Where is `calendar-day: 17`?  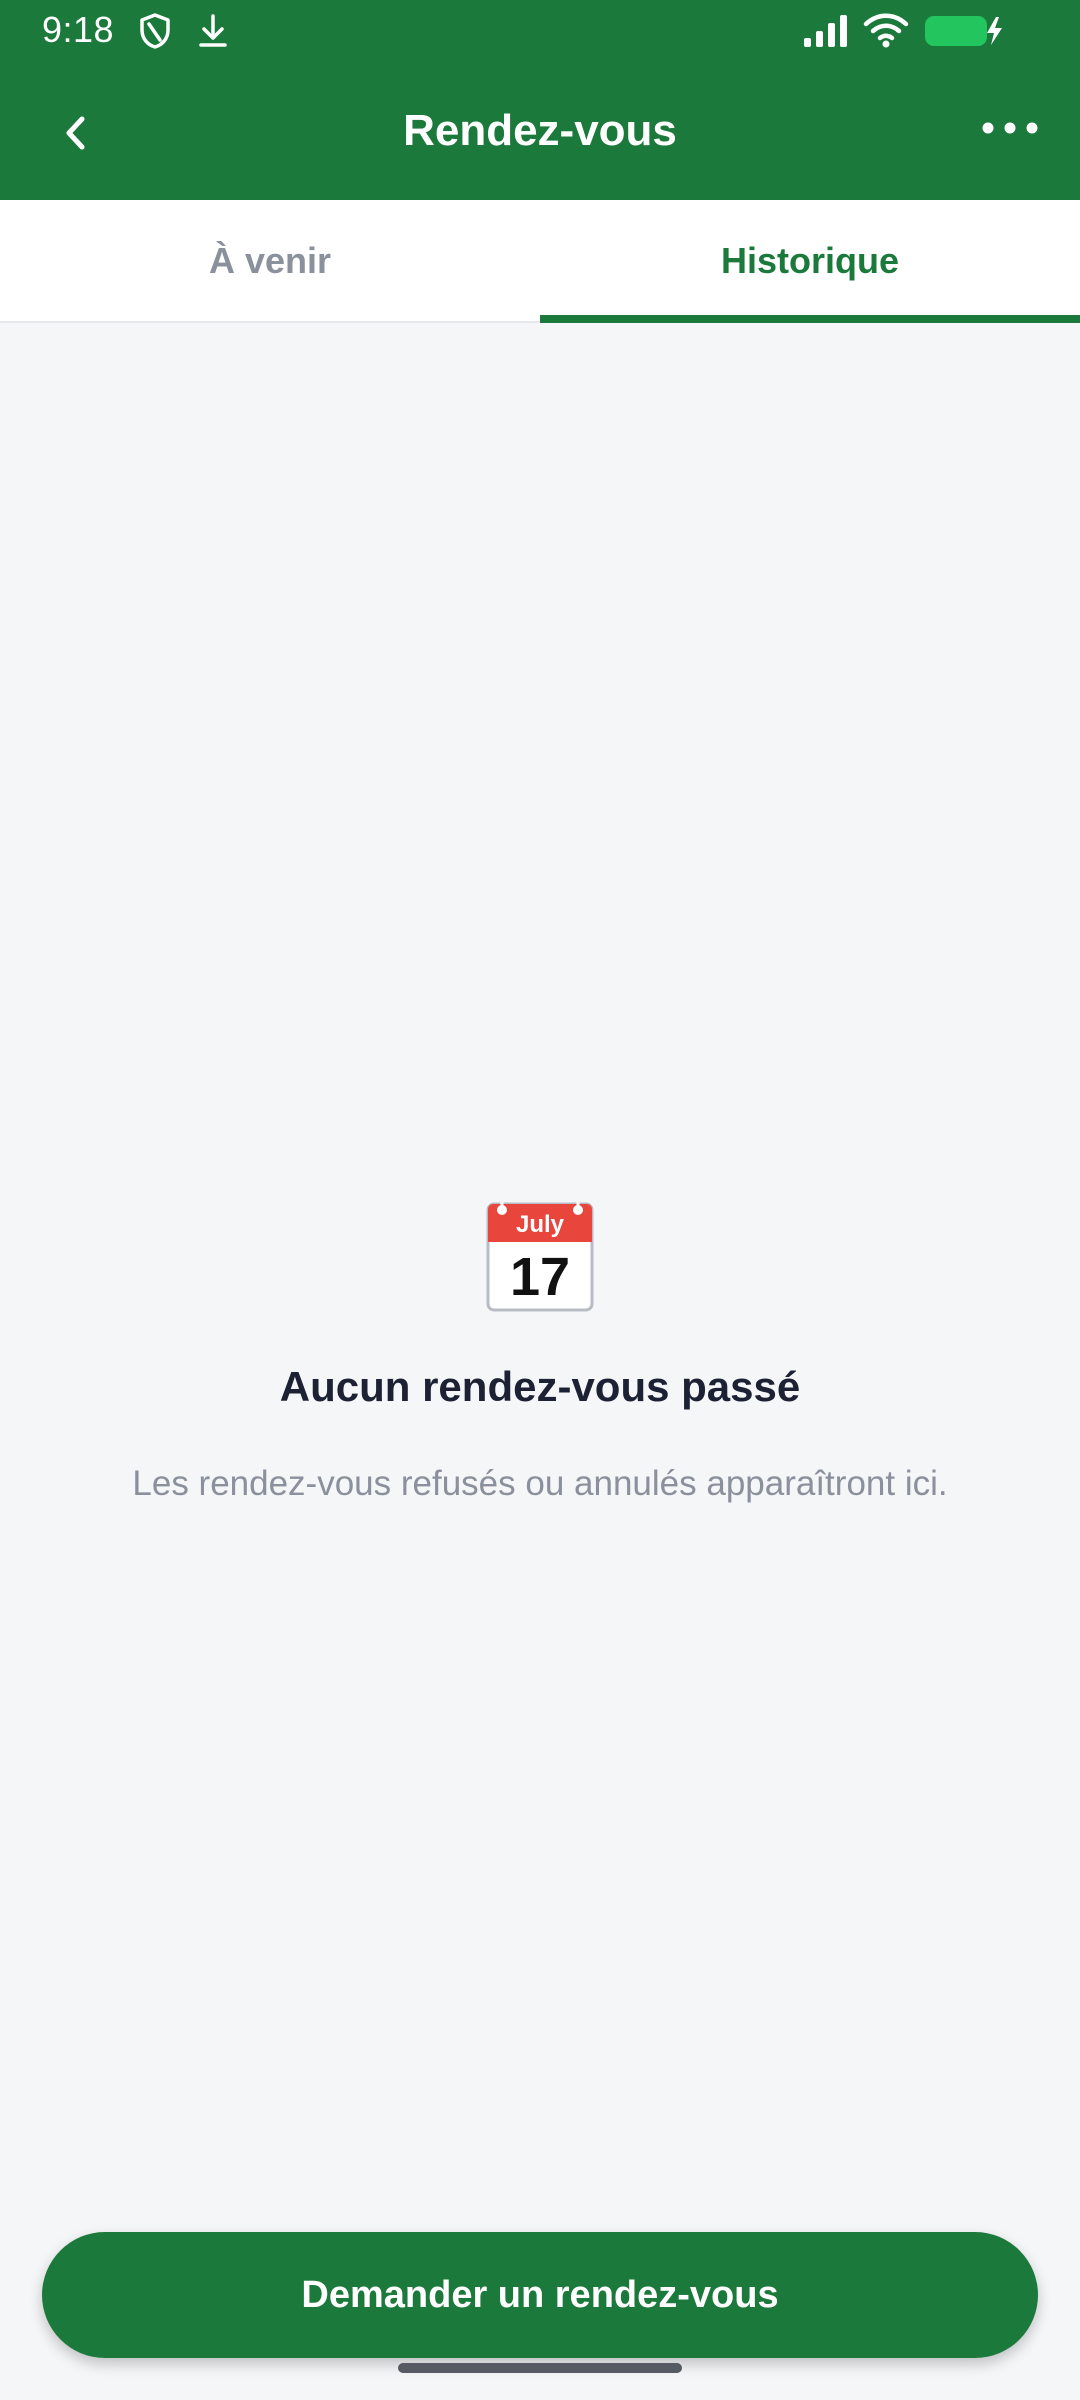 calendar-day: 17 is located at coordinates (540, 1277).